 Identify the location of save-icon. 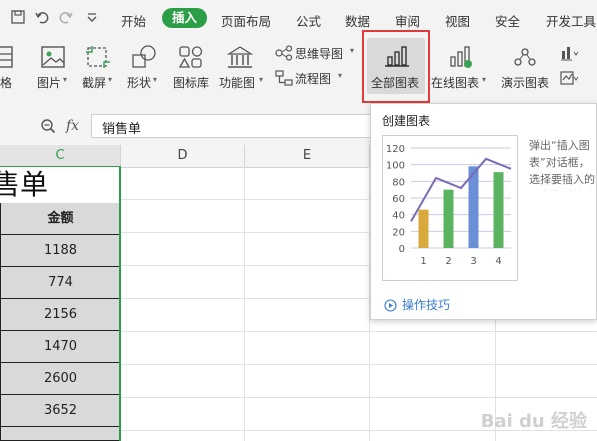
(18, 17).